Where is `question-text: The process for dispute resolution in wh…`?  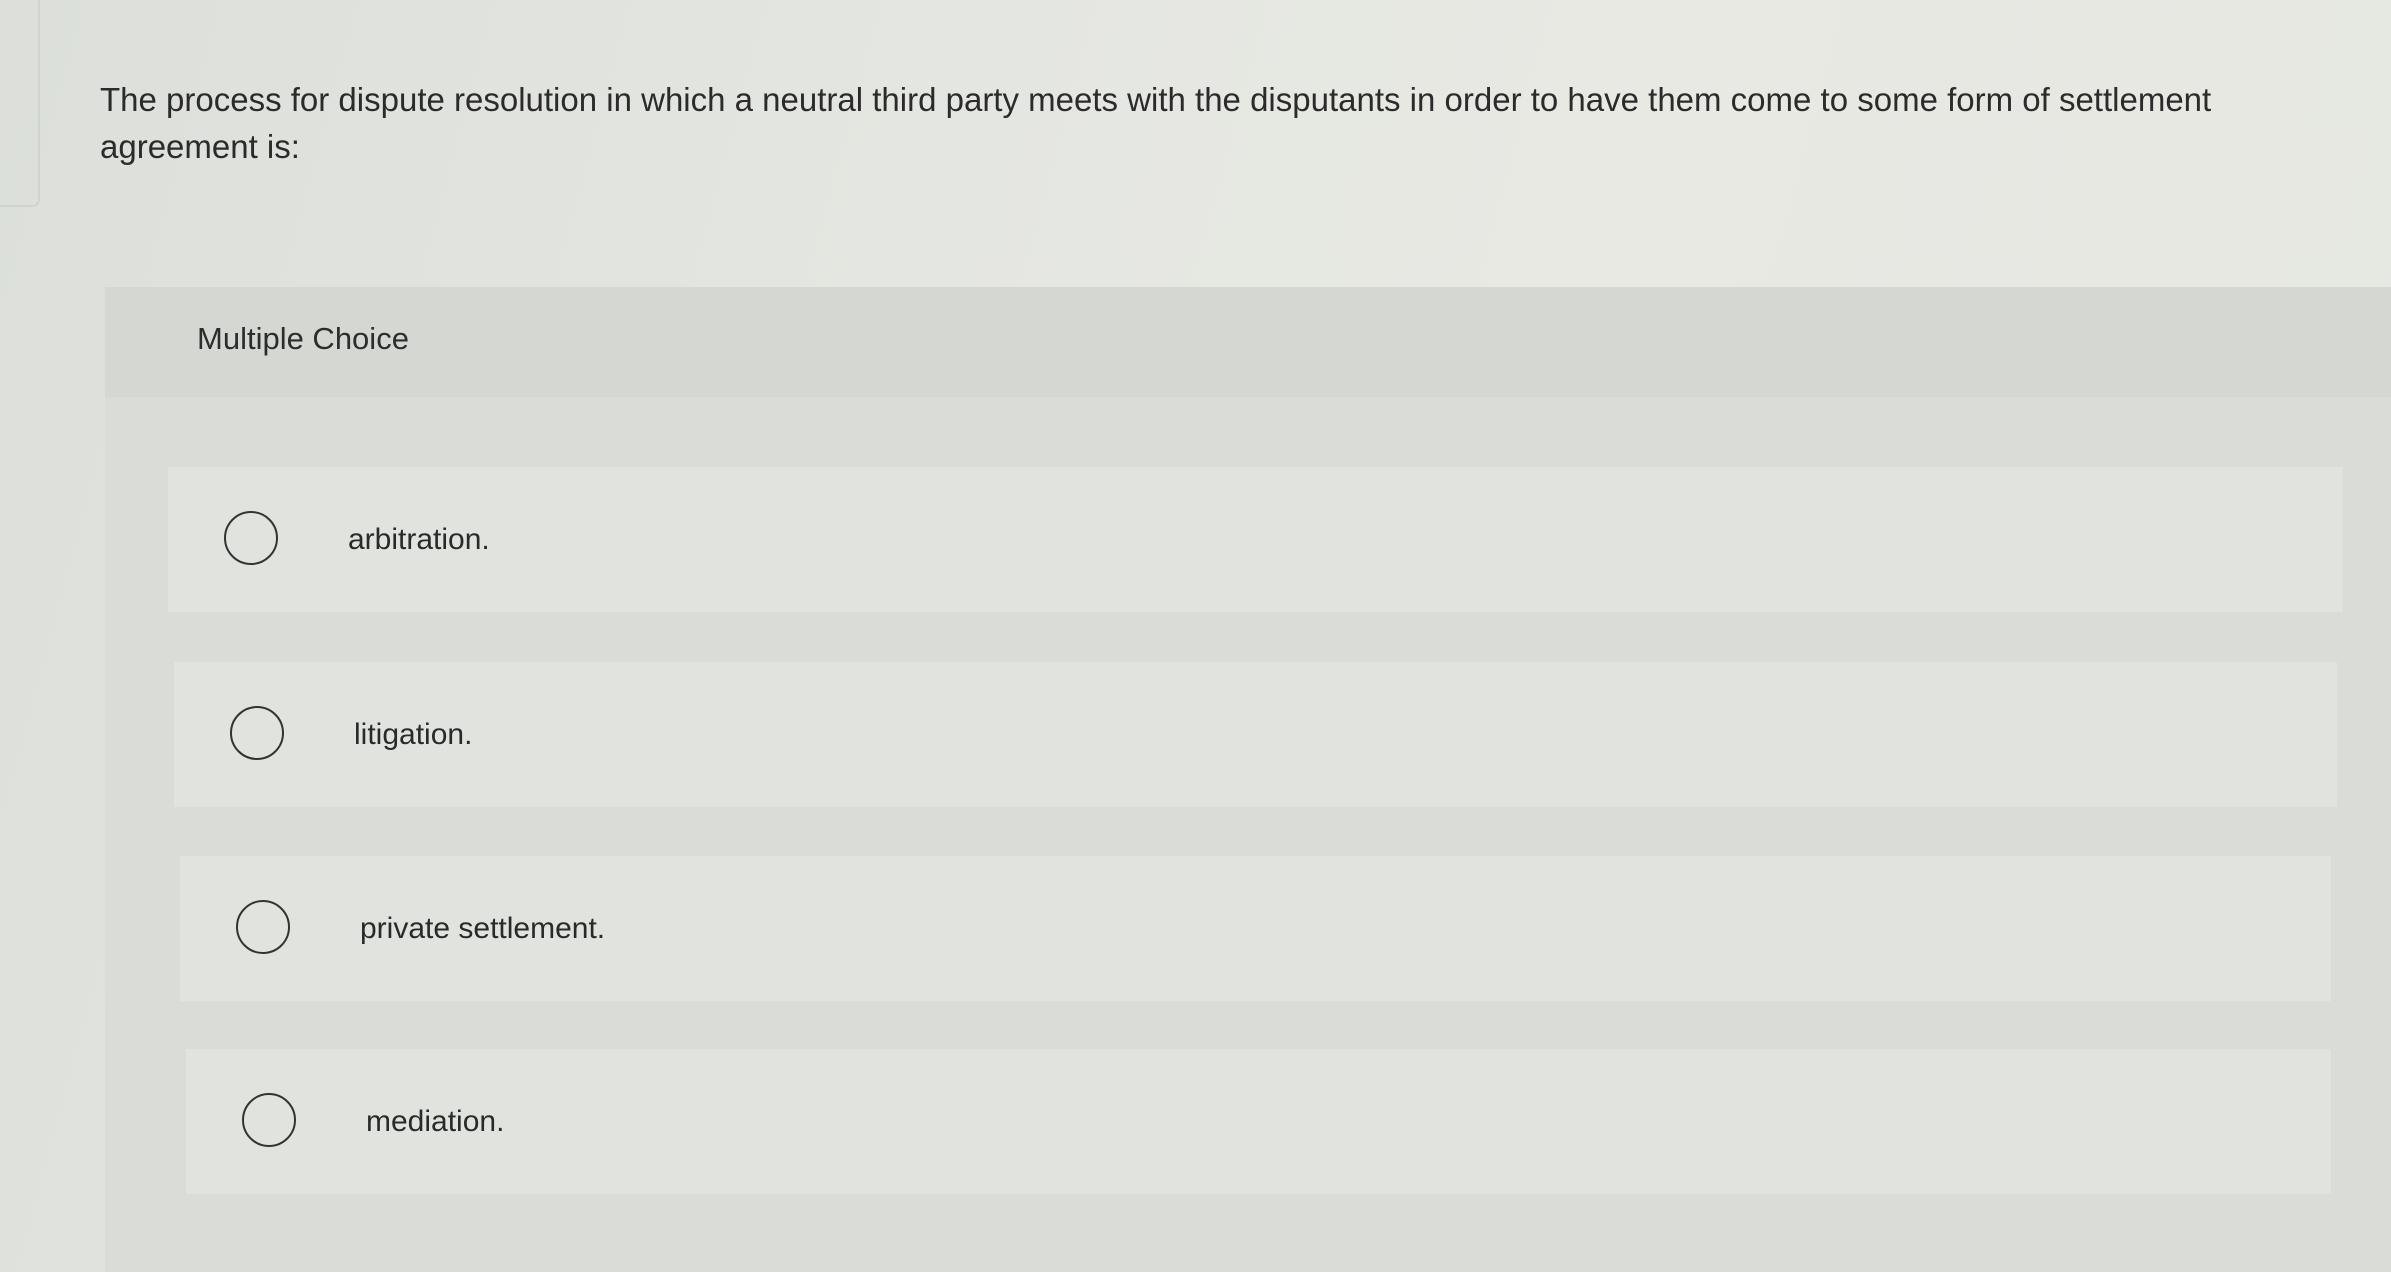
question-text: The process for dispute resolution in wh… is located at coordinates (1156, 123).